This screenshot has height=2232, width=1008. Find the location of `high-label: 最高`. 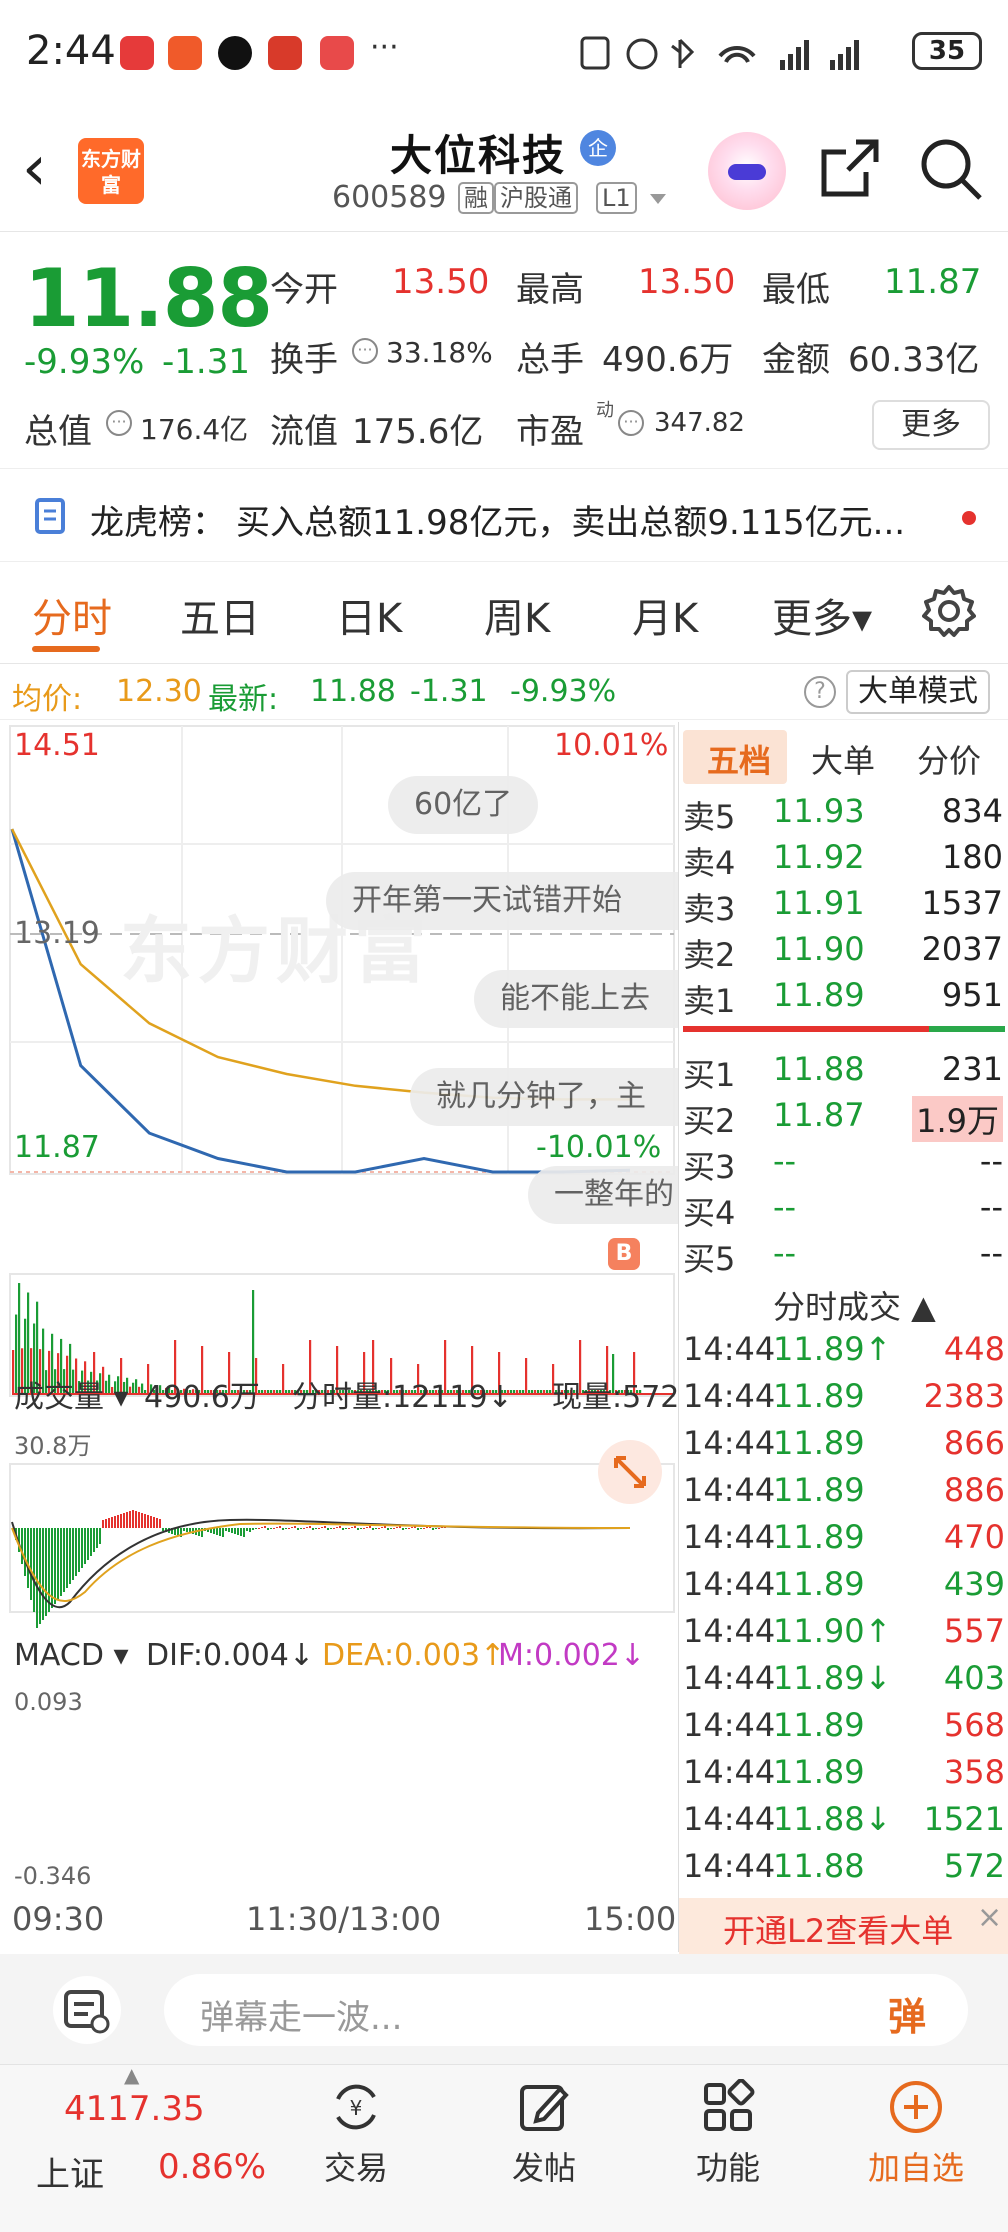

high-label: 最高 is located at coordinates (550, 290).